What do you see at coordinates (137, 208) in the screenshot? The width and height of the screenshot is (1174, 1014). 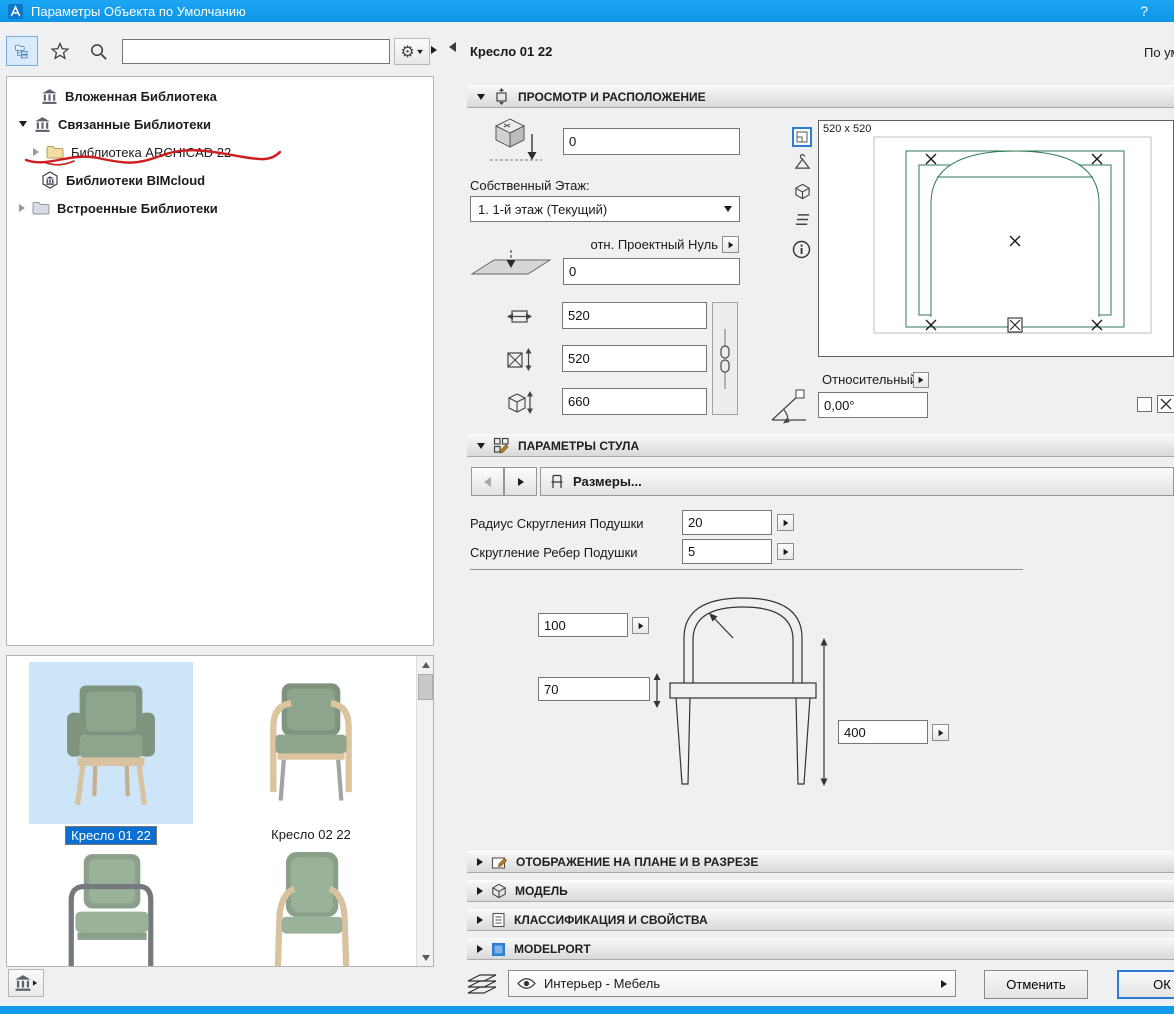 I see `tree-item-label: Встроенные Библиотеки` at bounding box center [137, 208].